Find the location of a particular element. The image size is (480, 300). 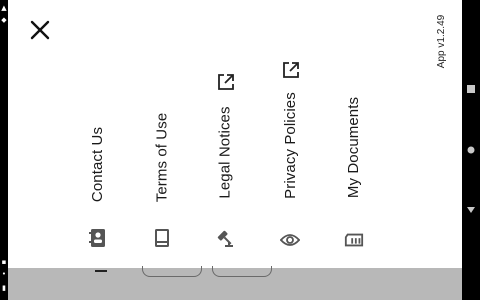

recents-icon is located at coordinates (471, 89).